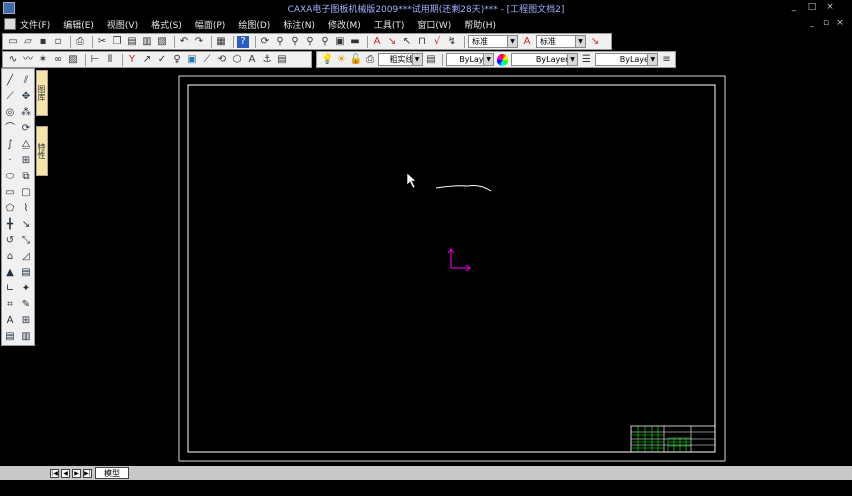 This screenshot has width=852, height=496. I want to click on layer-bulb-icon: 💡, so click(327, 60).